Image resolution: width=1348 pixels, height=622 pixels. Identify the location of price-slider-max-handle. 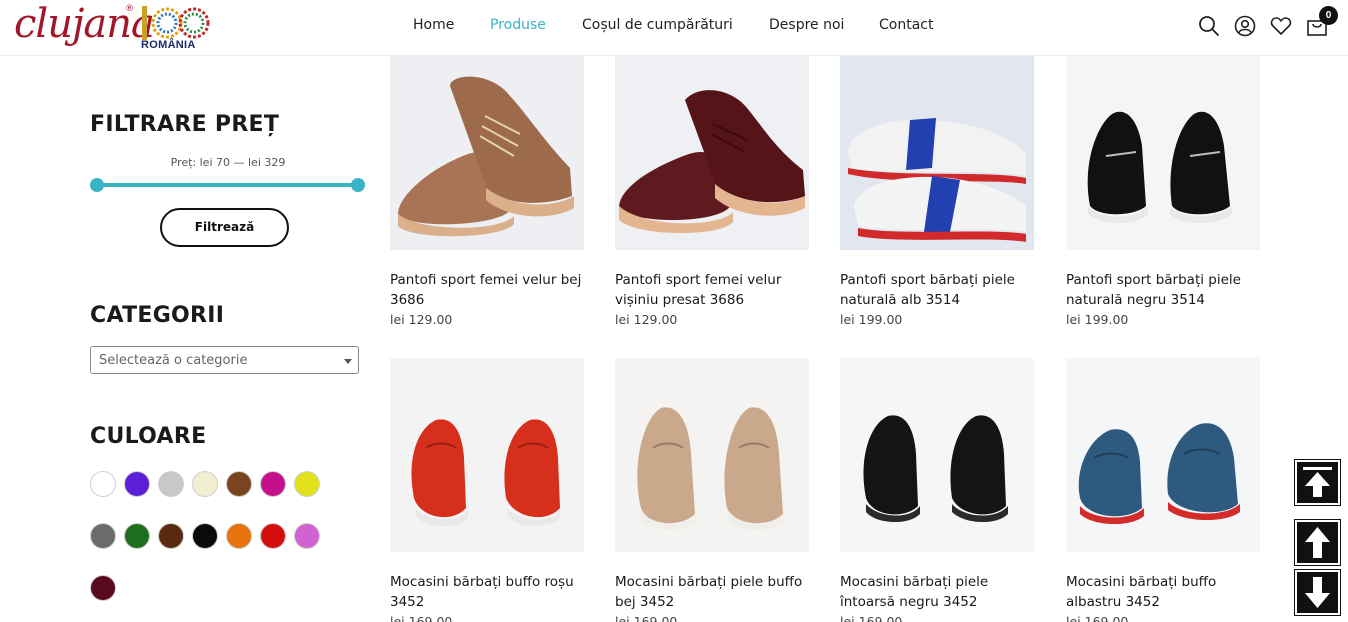
(358, 185).